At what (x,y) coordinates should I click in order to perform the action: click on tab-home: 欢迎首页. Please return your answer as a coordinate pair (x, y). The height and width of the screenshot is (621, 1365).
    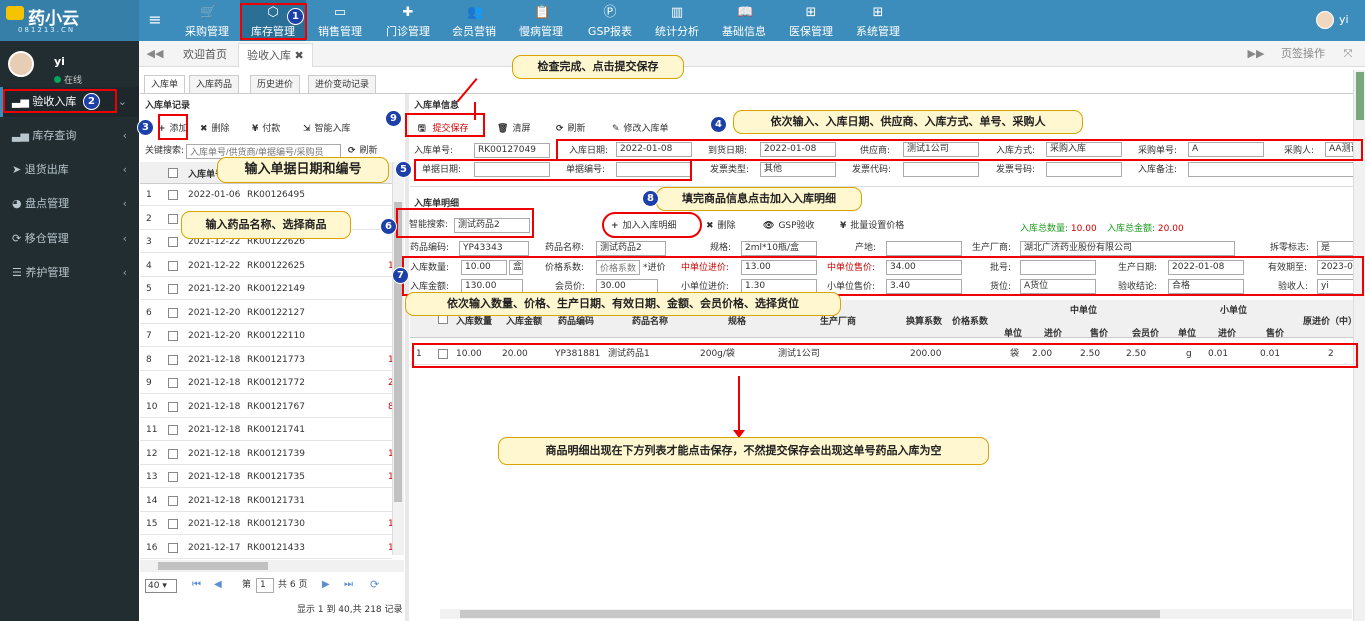
    Looking at the image, I should click on (205, 55).